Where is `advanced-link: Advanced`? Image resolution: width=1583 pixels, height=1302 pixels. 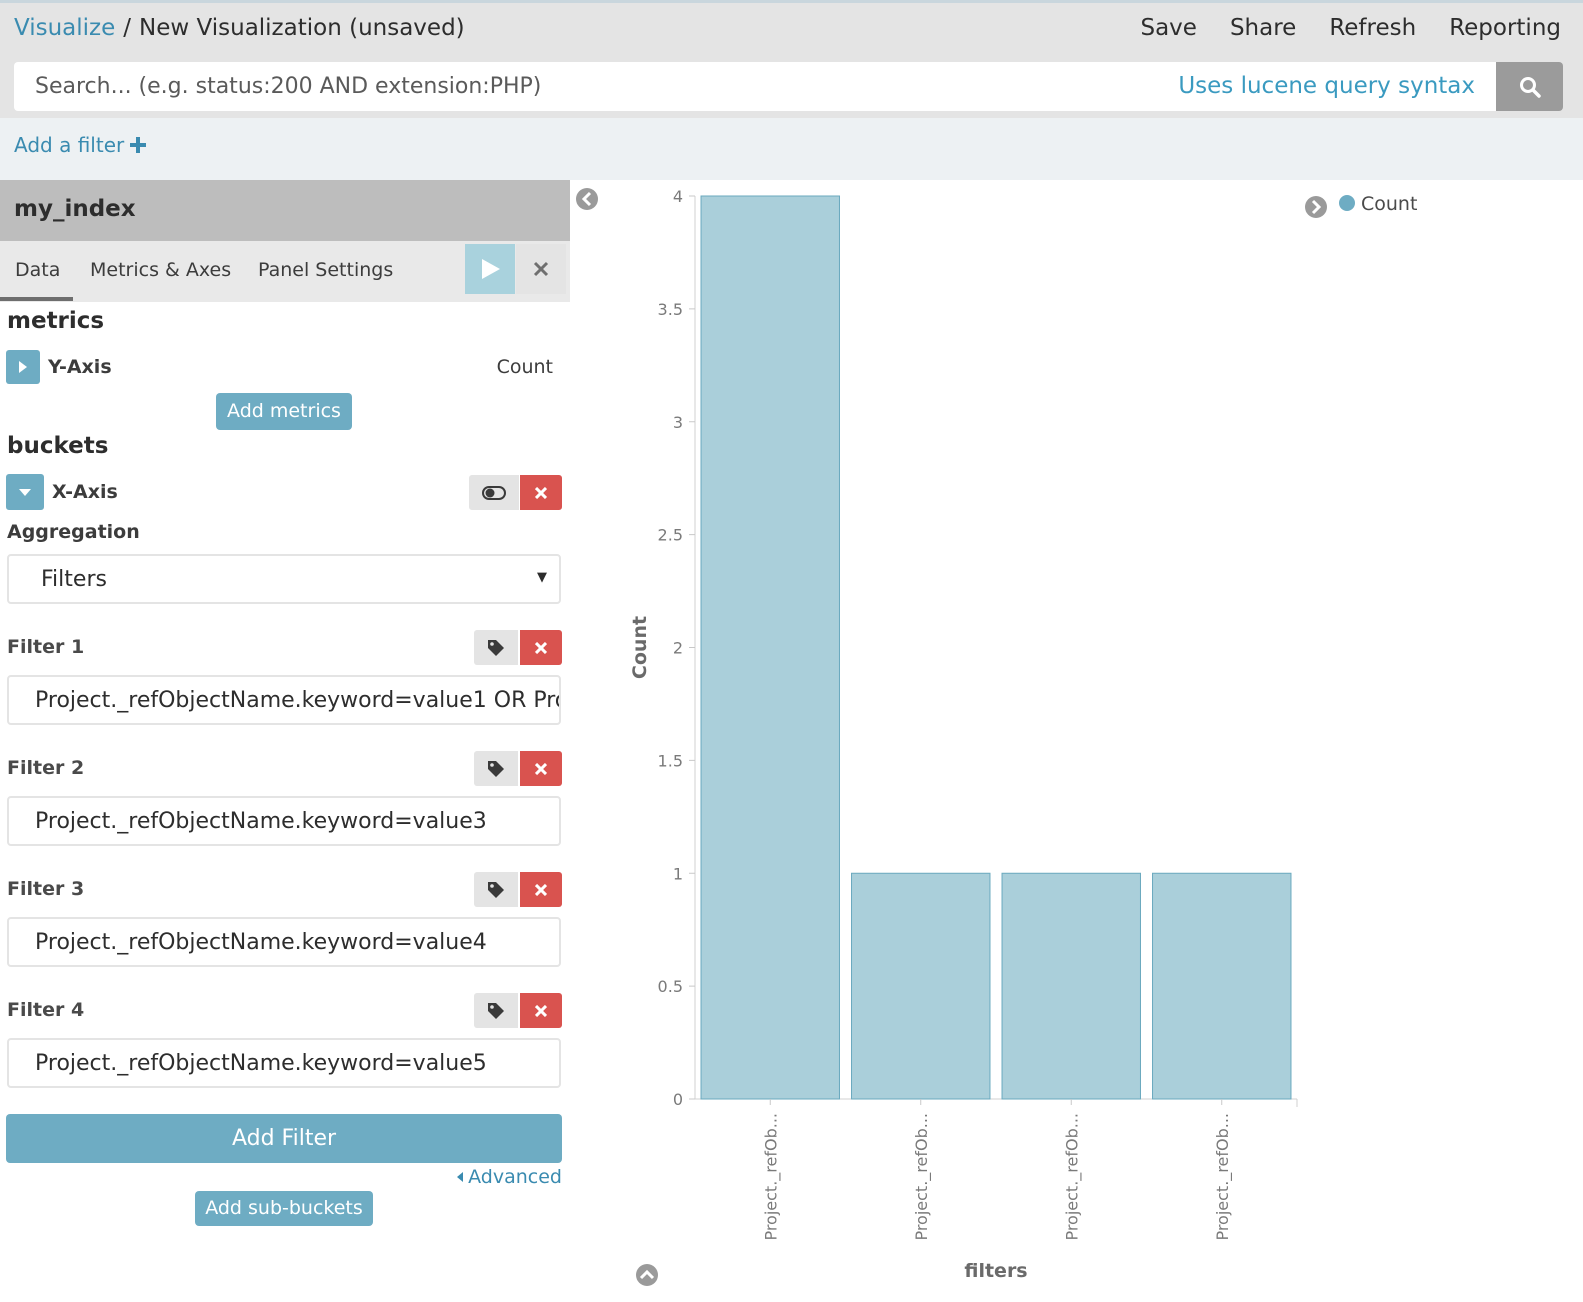 advanced-link: Advanced is located at coordinates (509, 1177).